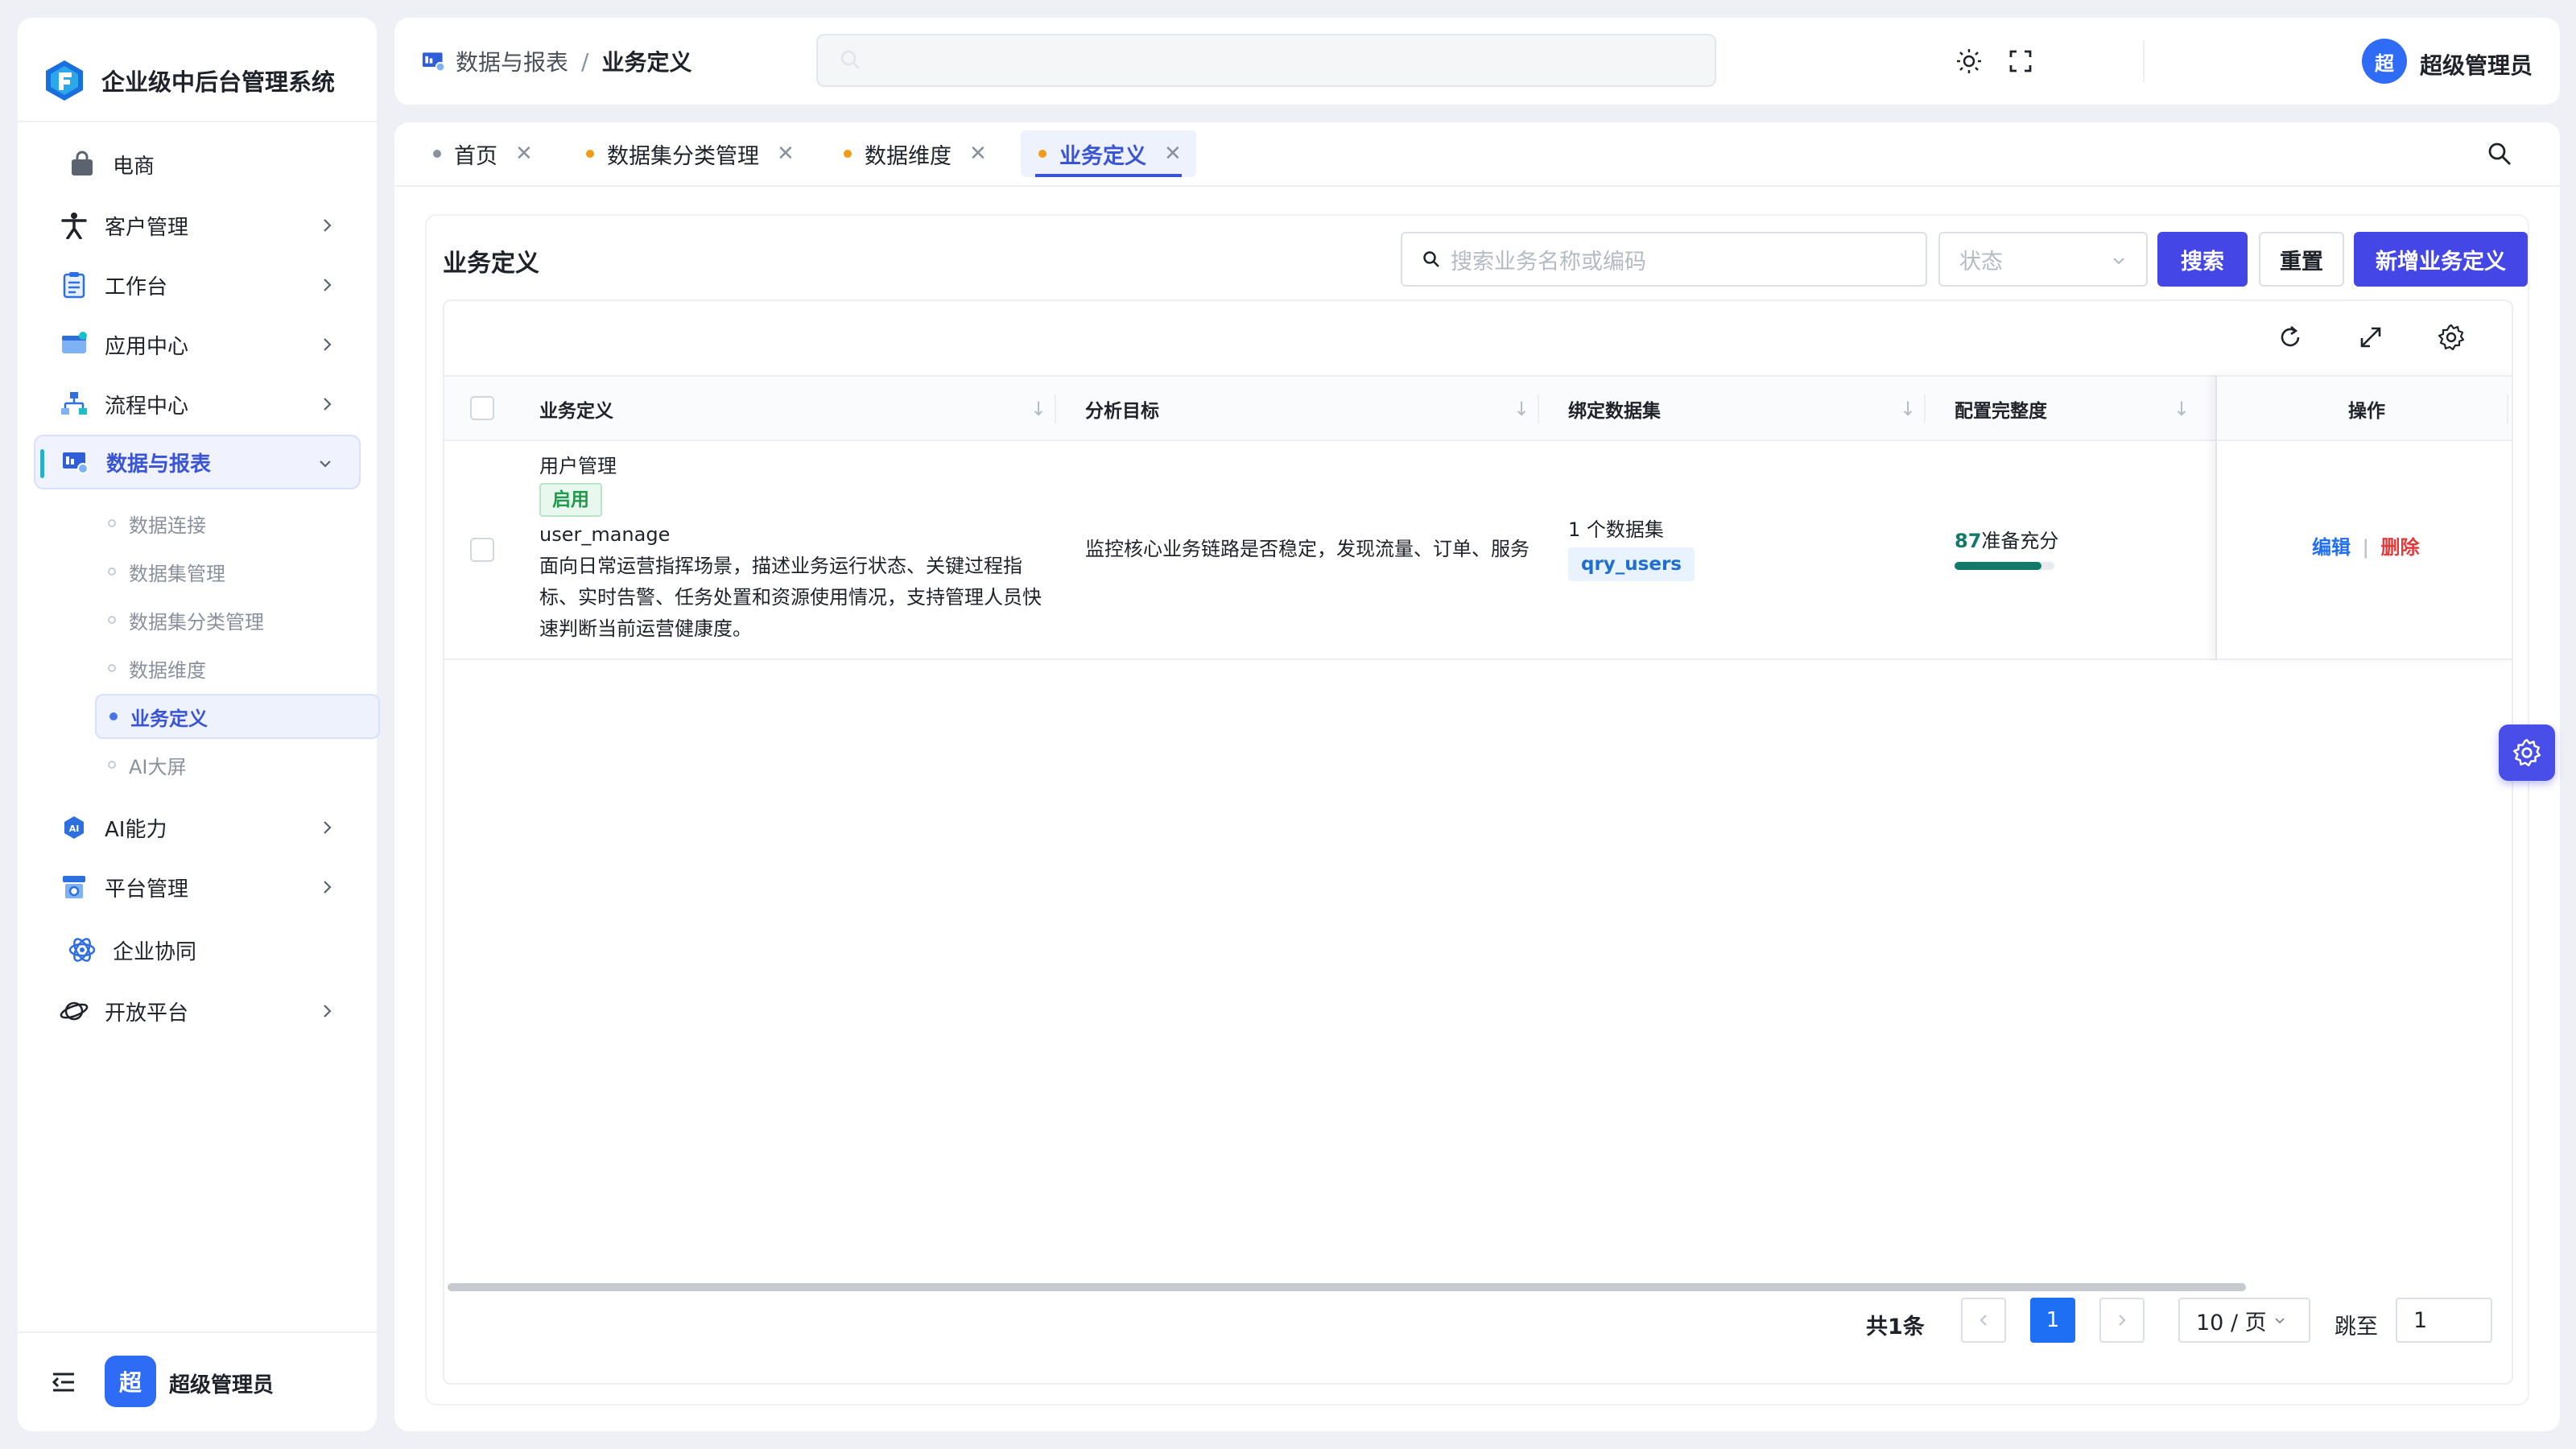 This screenshot has width=2576, height=1449. What do you see at coordinates (167, 670) in the screenshot?
I see `sidebar-subitem-label: 数据维度` at bounding box center [167, 670].